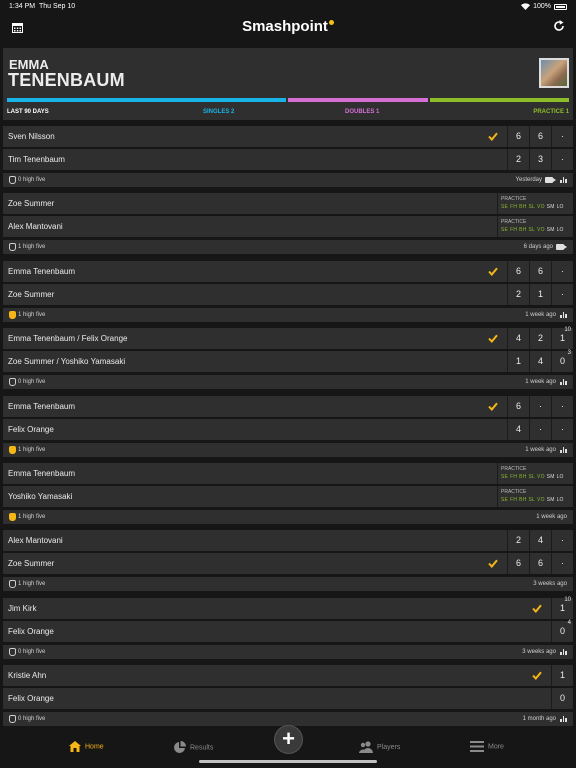 Image resolution: width=576 pixels, height=768 pixels. I want to click on match-date: 1 month ago, so click(539, 719).